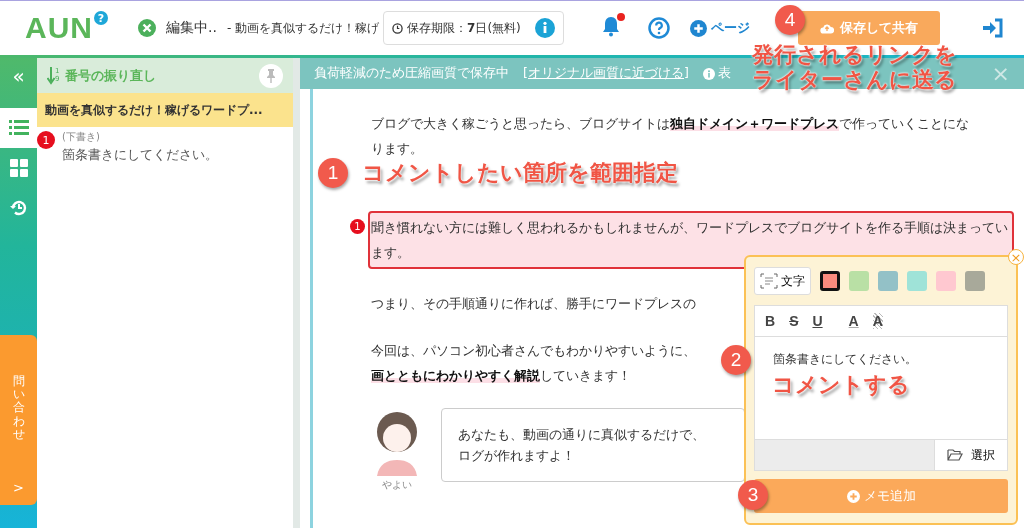 Image resolution: width=1024 pixels, height=529 pixels. What do you see at coordinates (658, 28) in the screenshot?
I see `help-icon` at bounding box center [658, 28].